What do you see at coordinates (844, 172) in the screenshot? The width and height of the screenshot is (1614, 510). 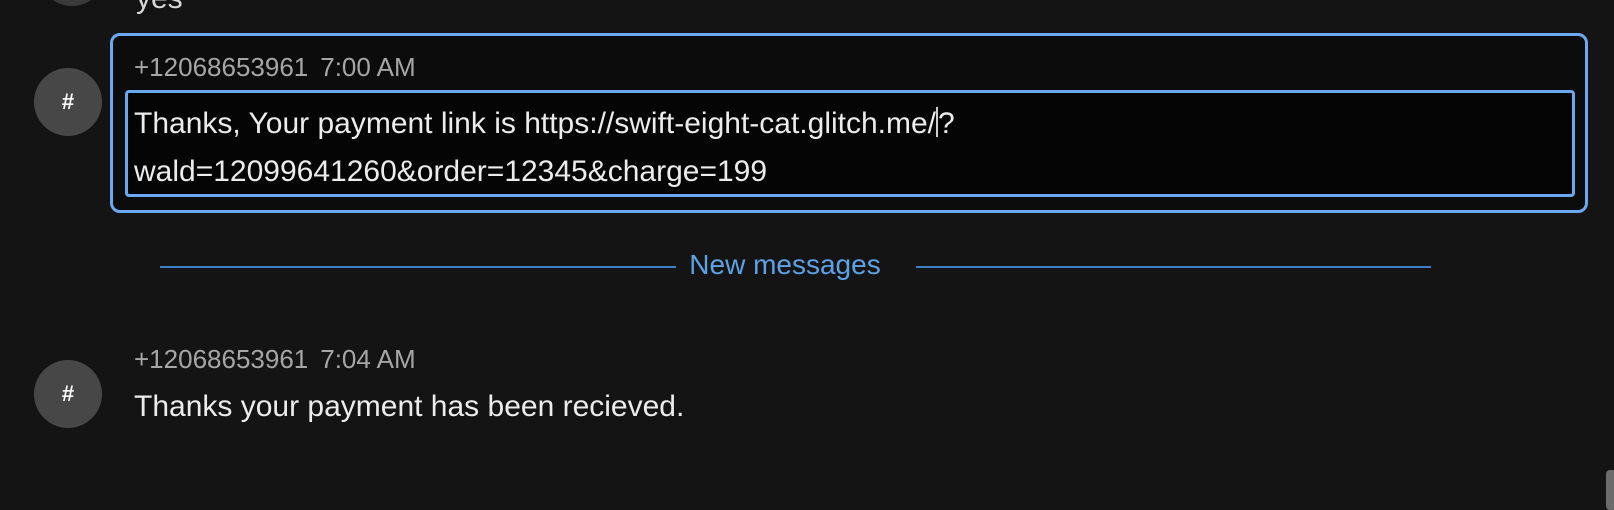 I see `message-line: wald=12099641260&order=12345&charge=199` at bounding box center [844, 172].